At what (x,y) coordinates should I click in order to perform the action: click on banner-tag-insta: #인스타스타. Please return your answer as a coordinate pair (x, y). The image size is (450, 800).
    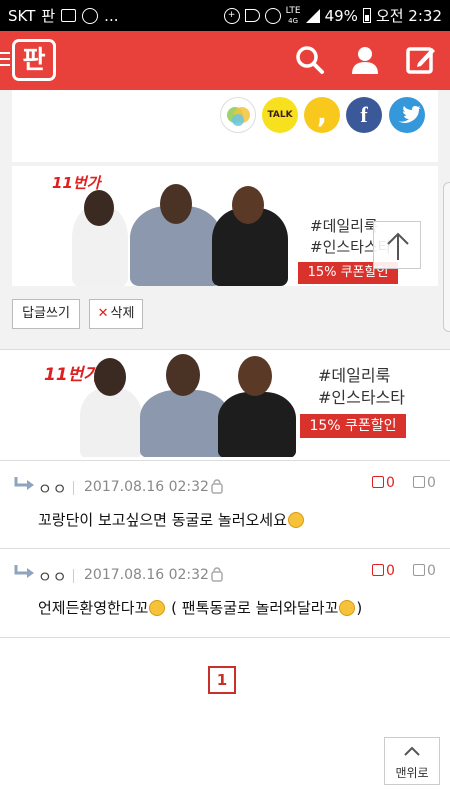
    Looking at the image, I should click on (362, 397).